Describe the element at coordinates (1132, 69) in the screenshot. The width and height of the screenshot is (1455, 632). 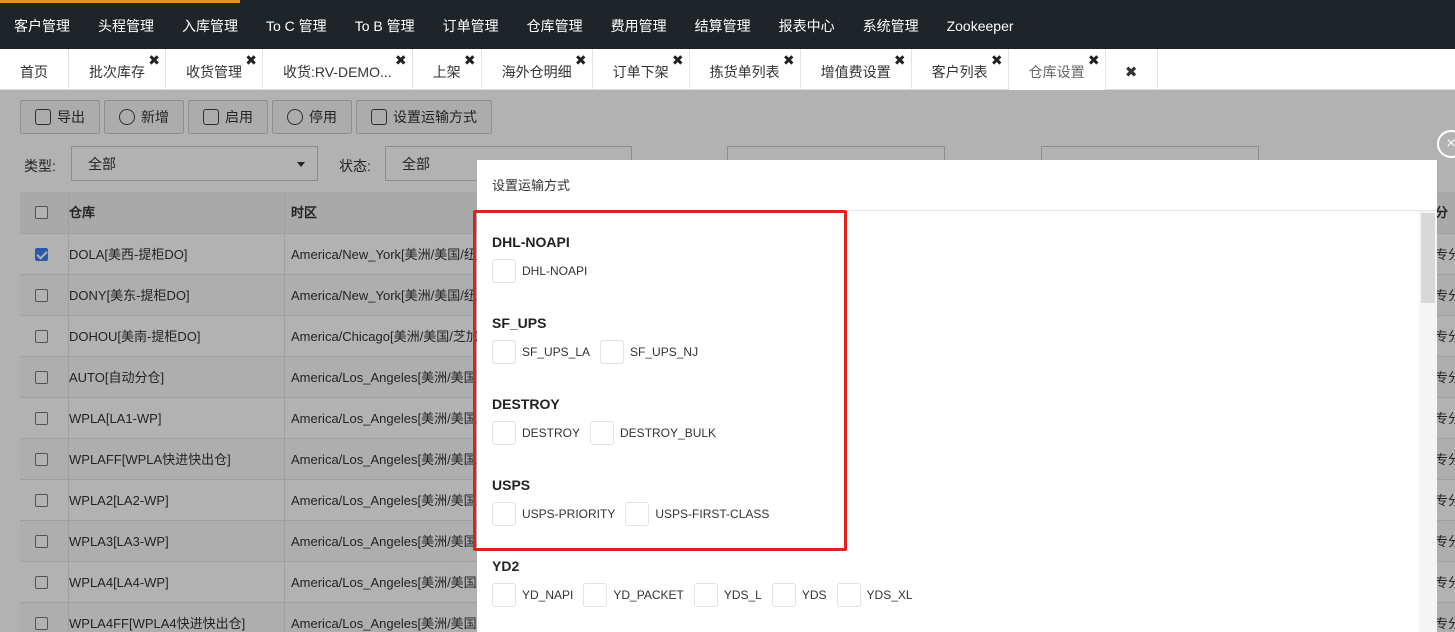
I see `close-all-tabs-icon: ✖` at that location.